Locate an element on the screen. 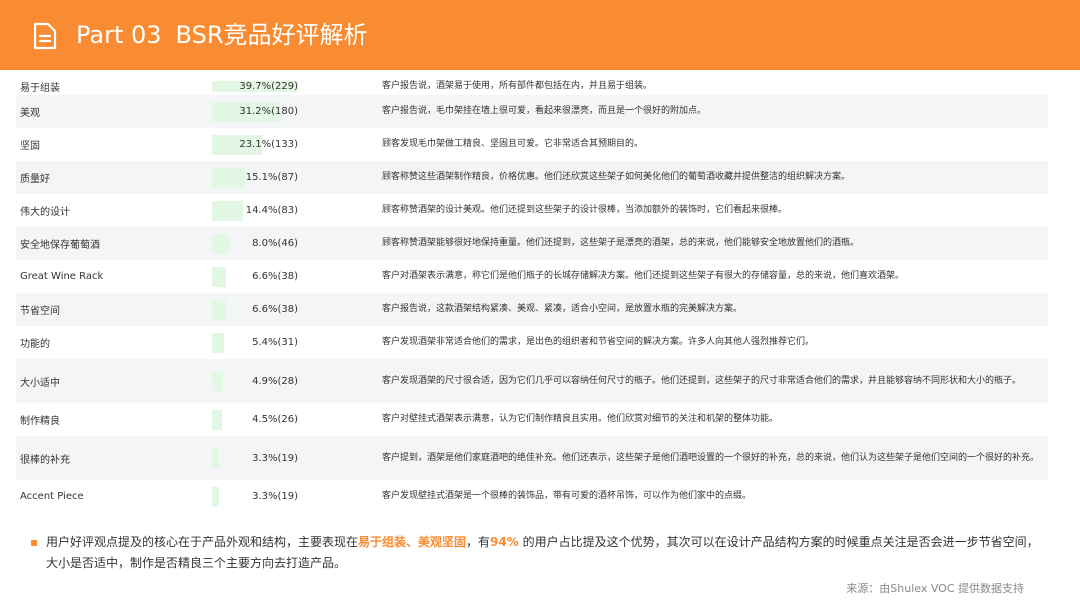 The height and width of the screenshot is (606, 1080). feature-label: 安全地保存葡萄酒 is located at coordinates (60, 245).